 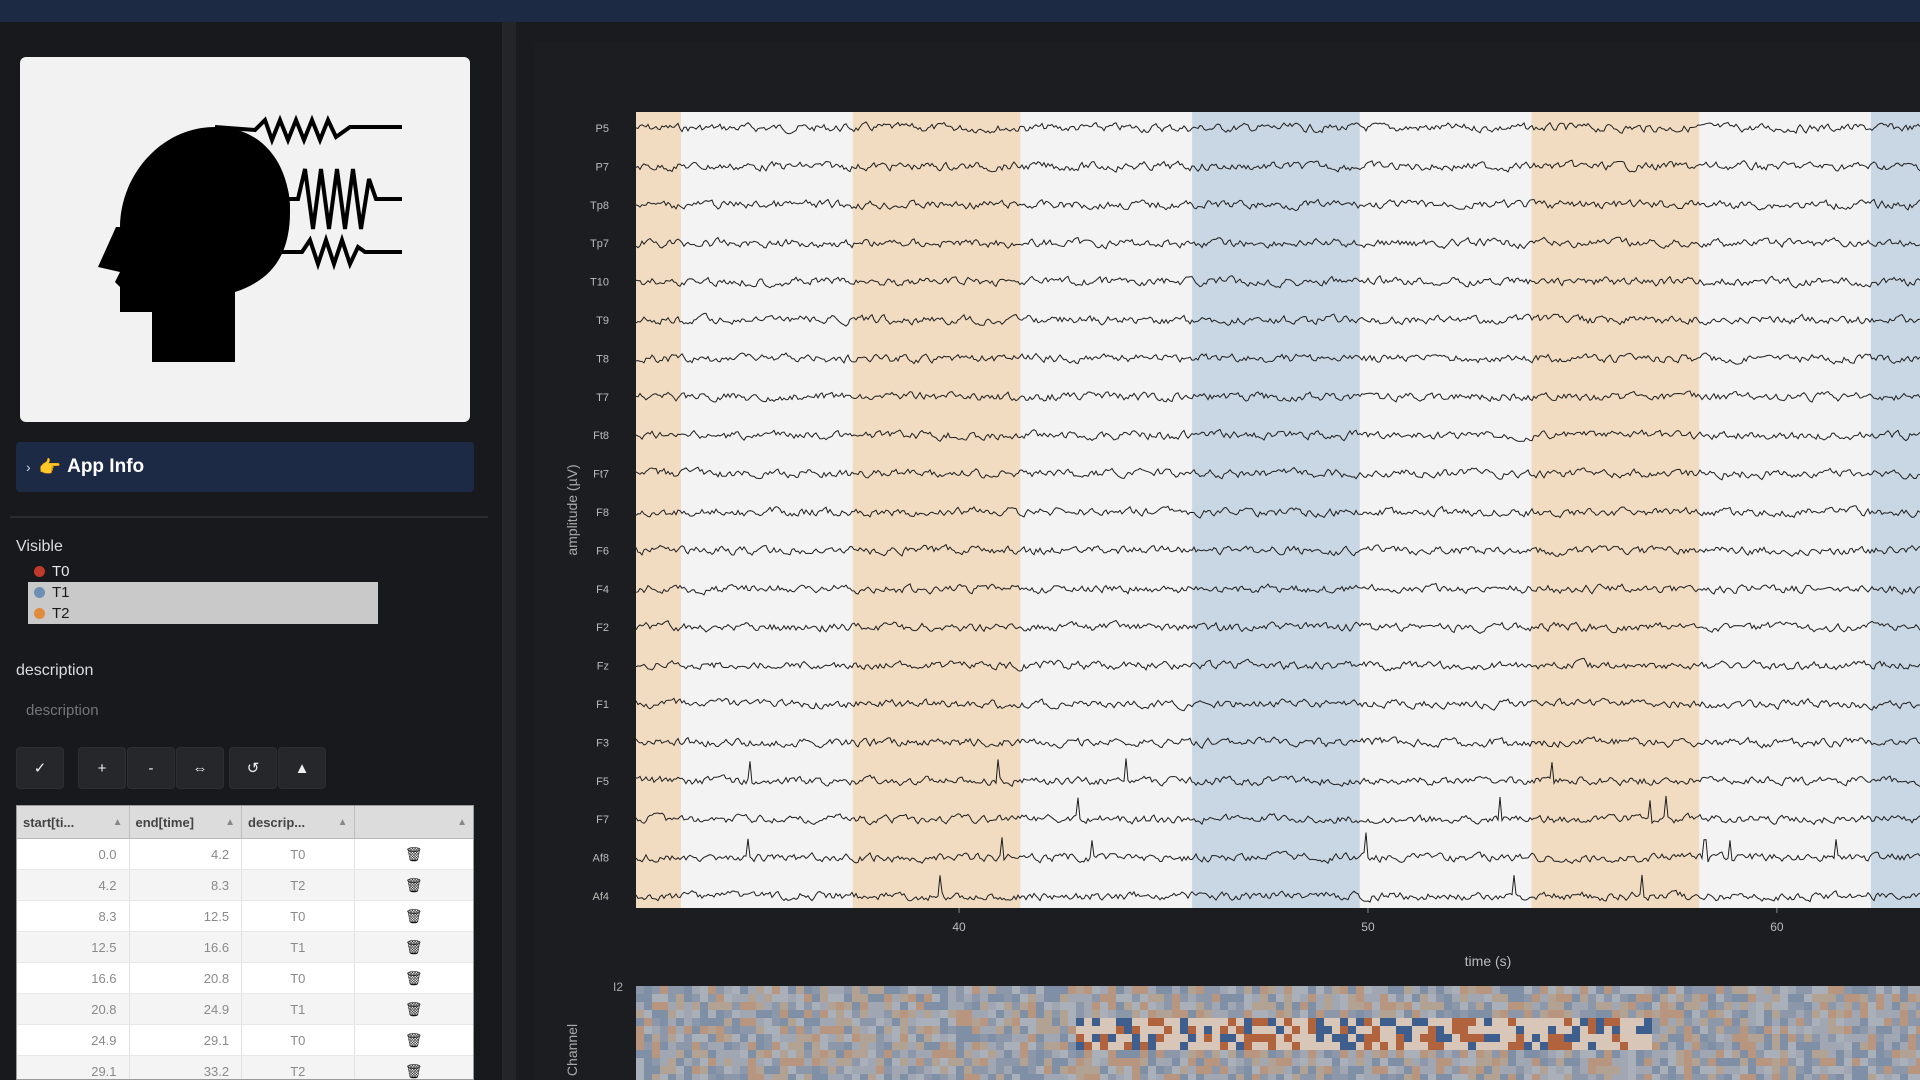 What do you see at coordinates (73, 854) in the screenshot?
I see `cell-start: 0.0` at bounding box center [73, 854].